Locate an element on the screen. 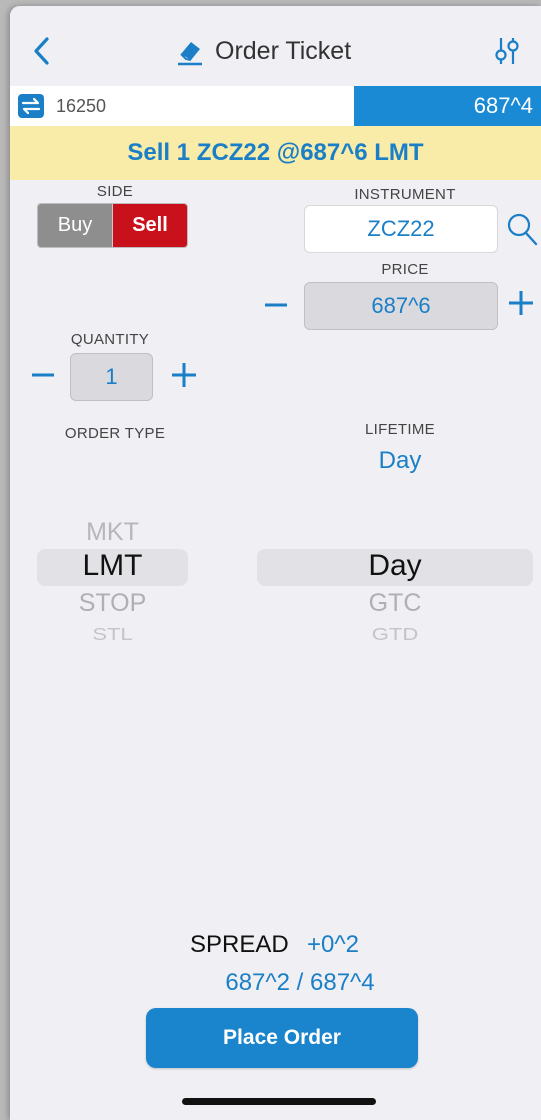  bid-ask-display: 687^2 / 687^4 is located at coordinates (300, 982).